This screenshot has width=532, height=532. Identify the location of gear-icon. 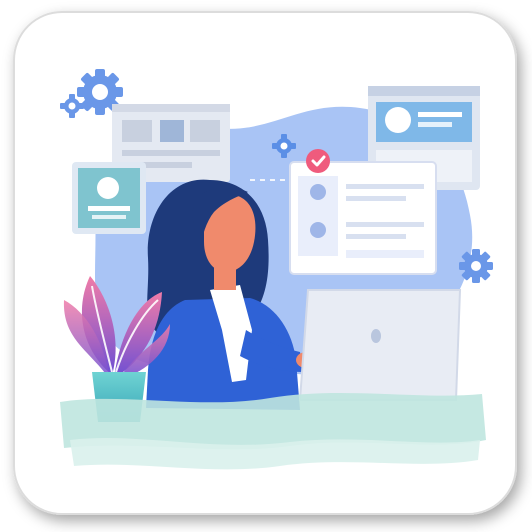
(476, 266).